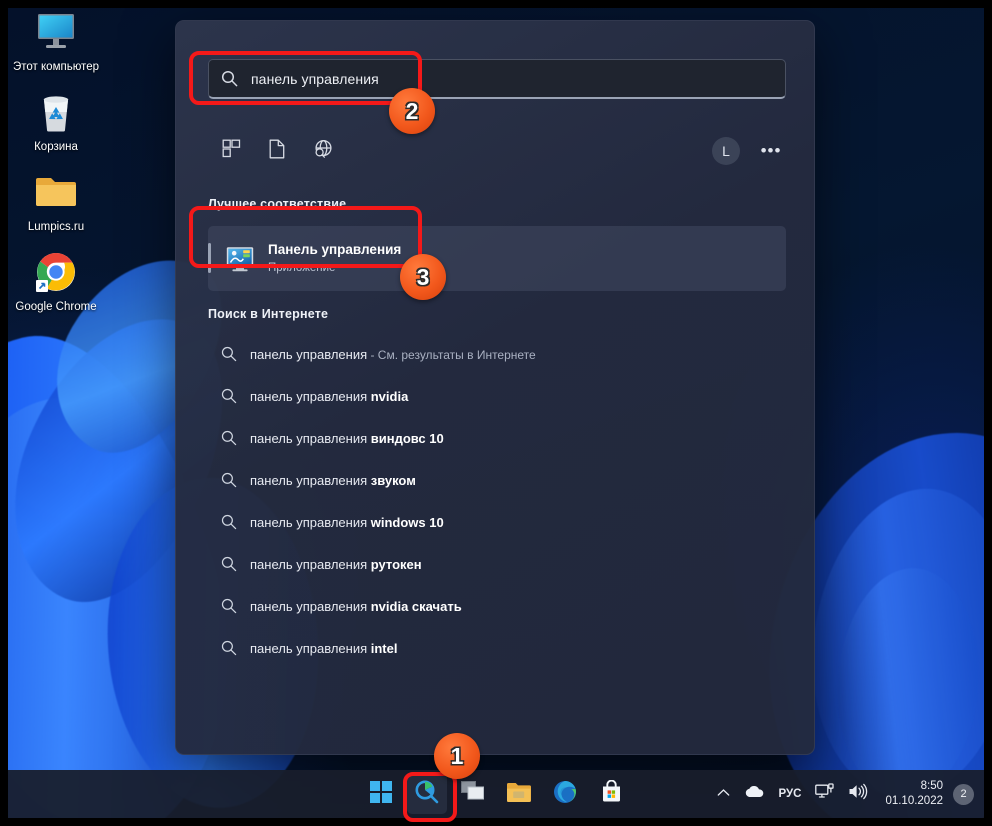 This screenshot has height=826, width=992. I want to click on clock-time: 8:50, so click(931, 786).